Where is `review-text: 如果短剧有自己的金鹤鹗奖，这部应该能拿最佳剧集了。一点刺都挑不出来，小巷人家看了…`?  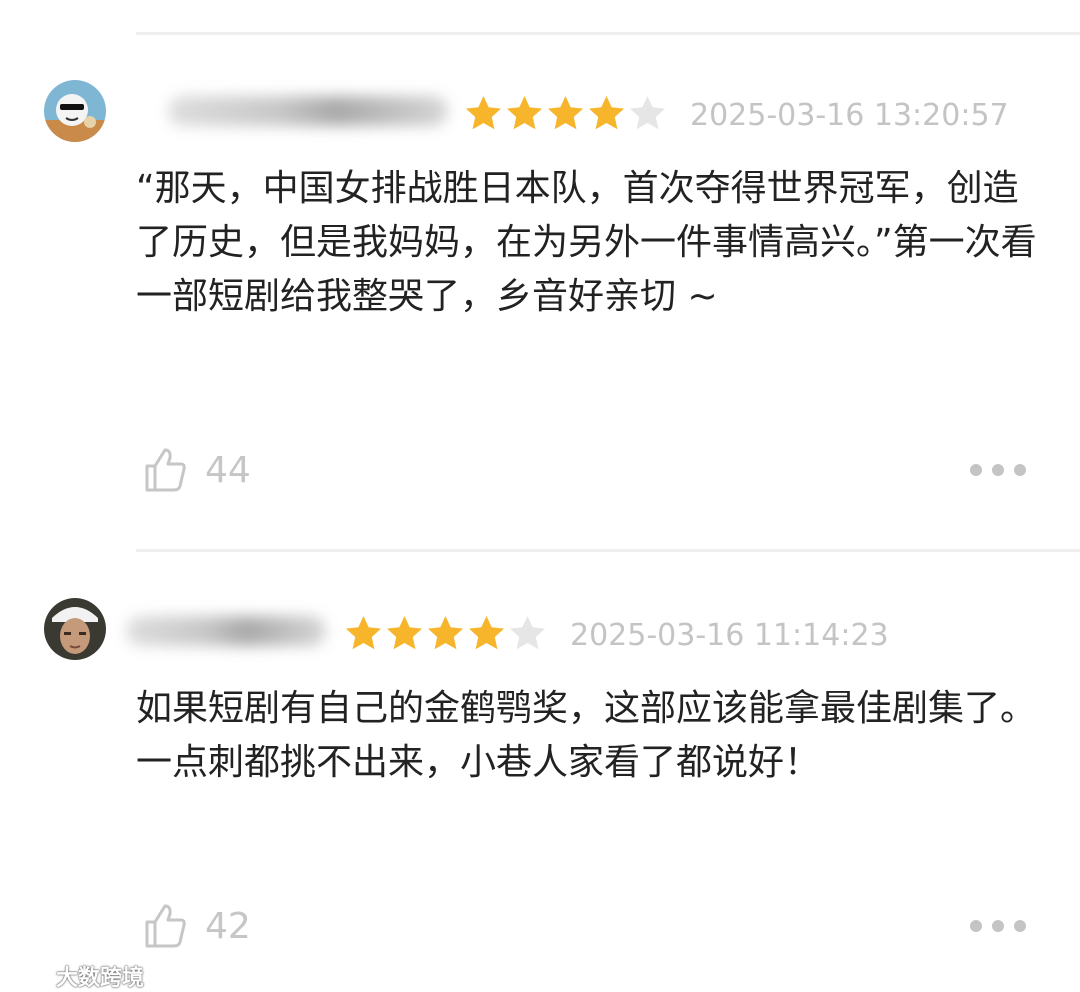
review-text: 如果短剧有自己的金鹤鹗奖，这部应该能拿最佳剧集了。一点刺都挑不出来，小巷人家看了… is located at coordinates (586, 735).